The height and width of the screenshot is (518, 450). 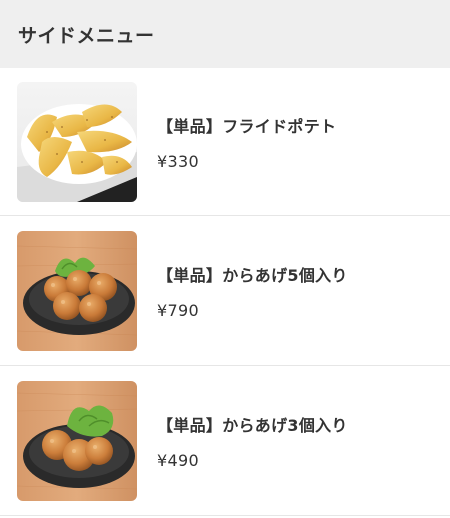 What do you see at coordinates (77, 141) in the screenshot?
I see `fried-potato-image` at bounding box center [77, 141].